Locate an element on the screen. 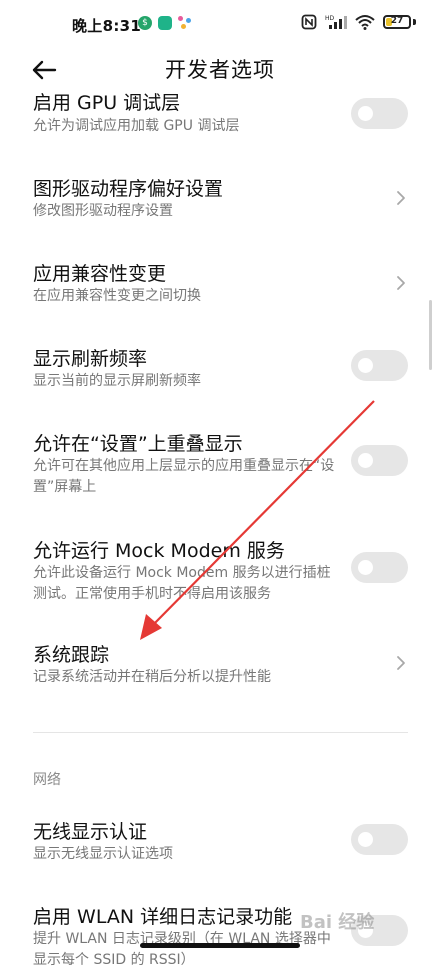 This screenshot has height=980, width=440. setting-row-graphics-driver: 图形驱动程序偏好设置 修改图形驱动程序设置 is located at coordinates (220, 200).